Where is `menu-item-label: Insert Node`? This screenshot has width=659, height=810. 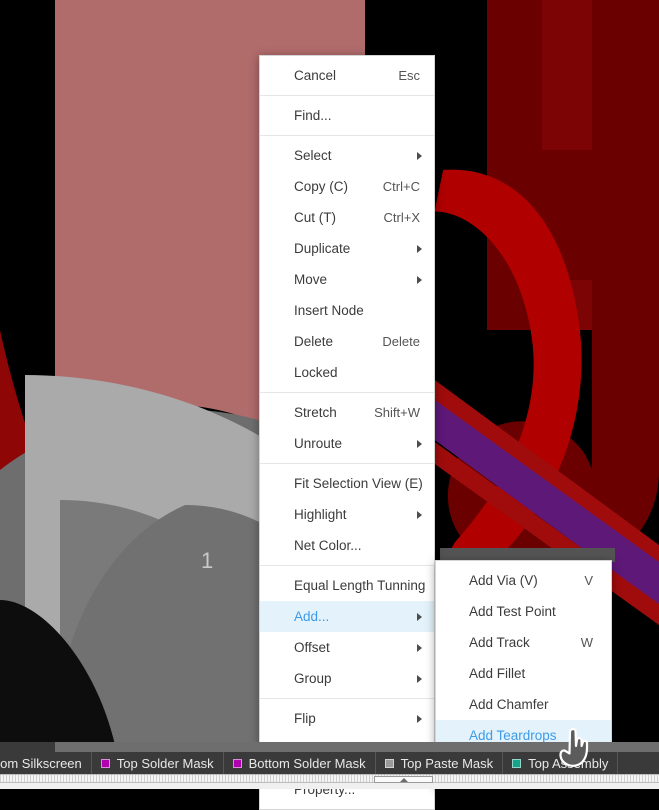 menu-item-label: Insert Node is located at coordinates (329, 310).